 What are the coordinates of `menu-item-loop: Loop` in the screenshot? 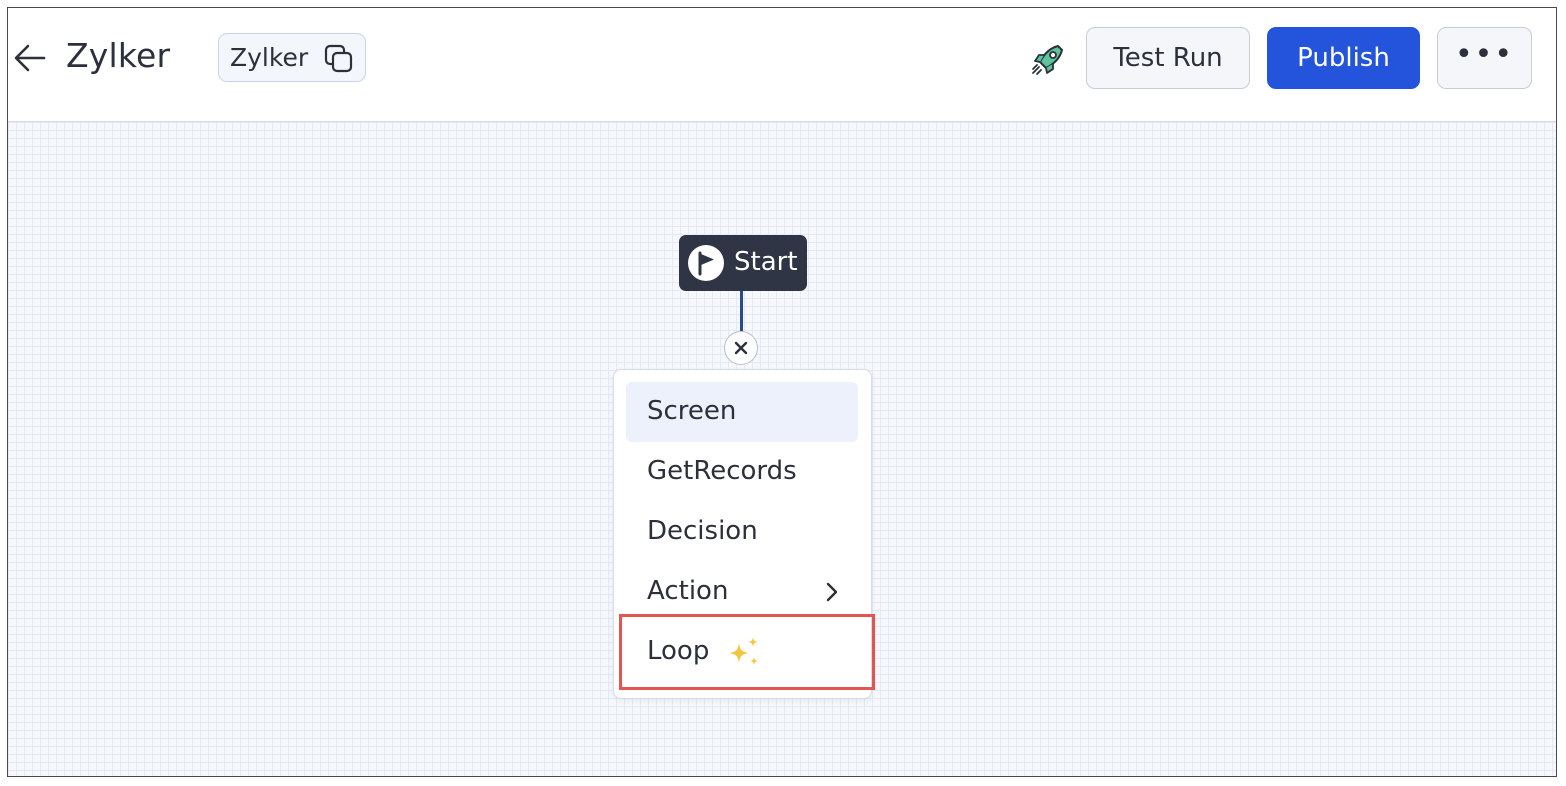 It's located at (742, 652).